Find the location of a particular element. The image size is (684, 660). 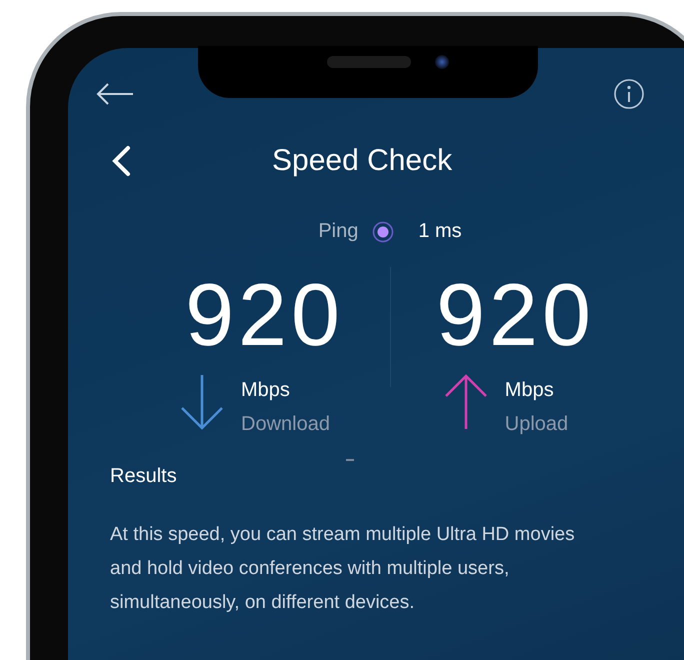

screen-title: Speed Check is located at coordinates (362, 161).